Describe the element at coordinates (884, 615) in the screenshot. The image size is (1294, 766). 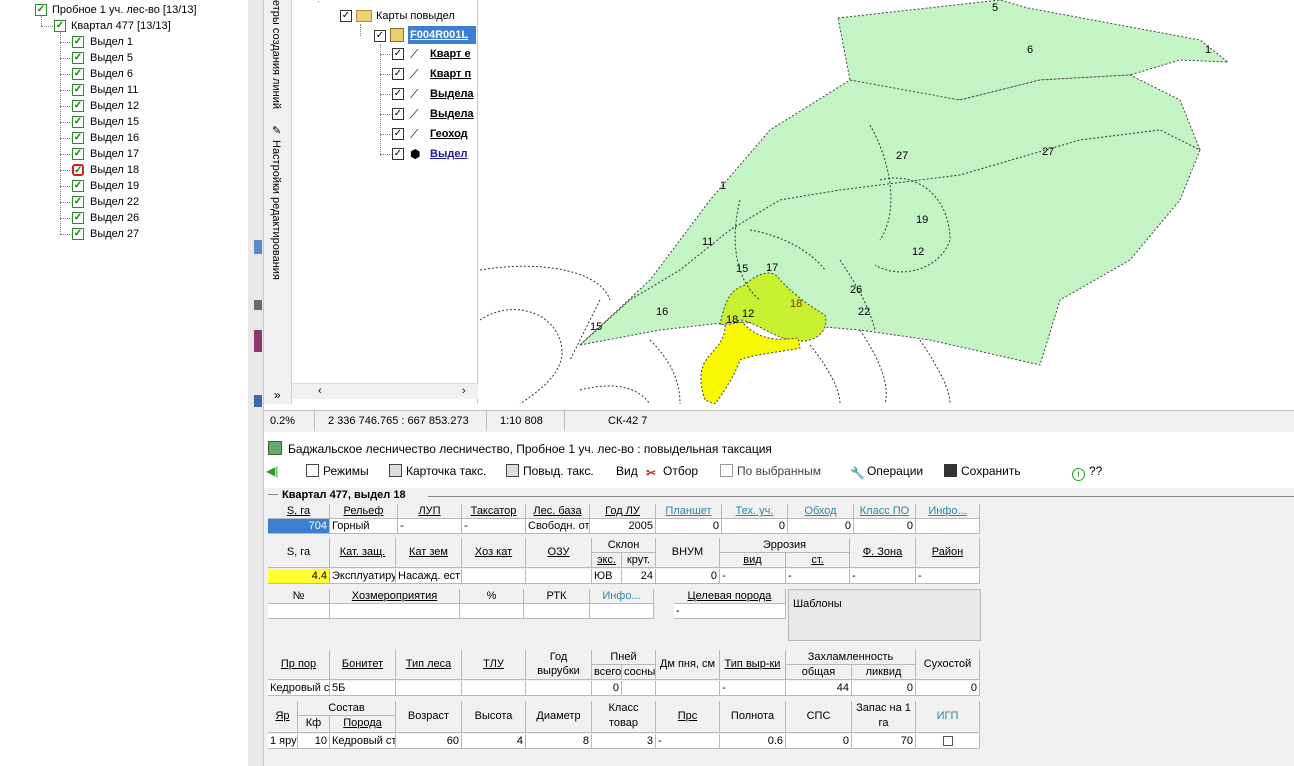
I see `templates-box: Шаблоны` at that location.